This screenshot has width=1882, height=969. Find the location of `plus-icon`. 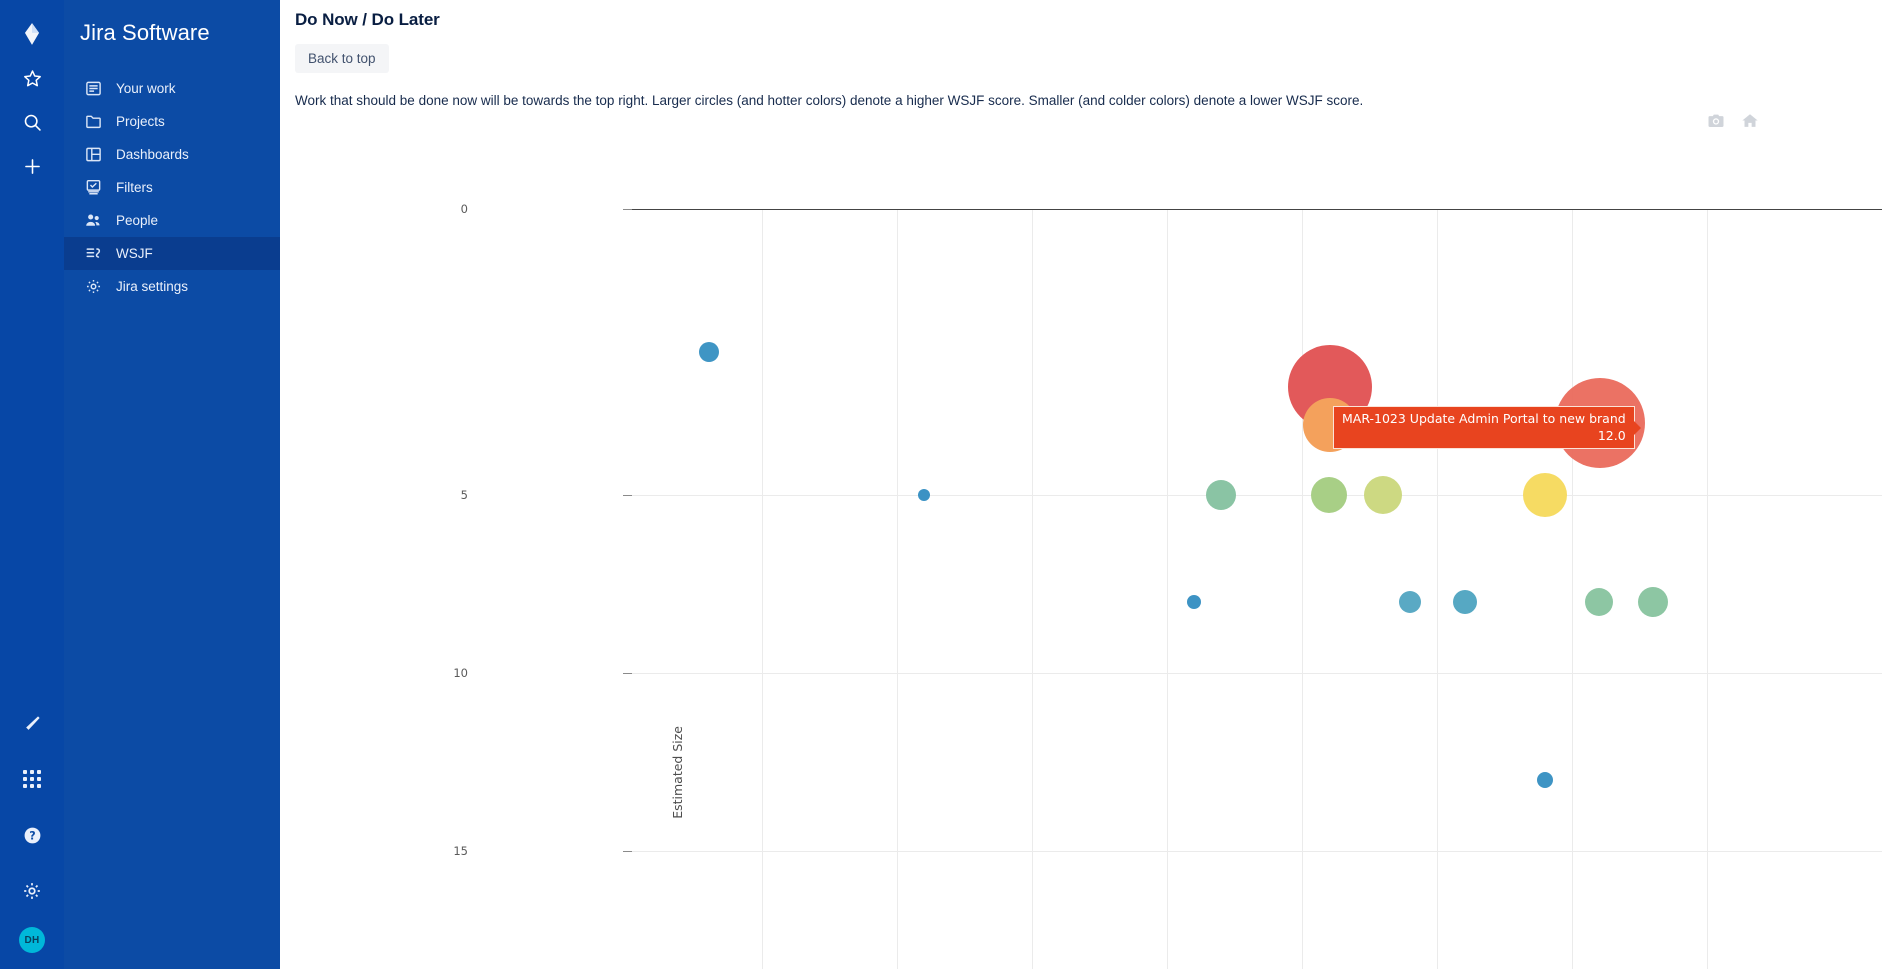

plus-icon is located at coordinates (32, 166).